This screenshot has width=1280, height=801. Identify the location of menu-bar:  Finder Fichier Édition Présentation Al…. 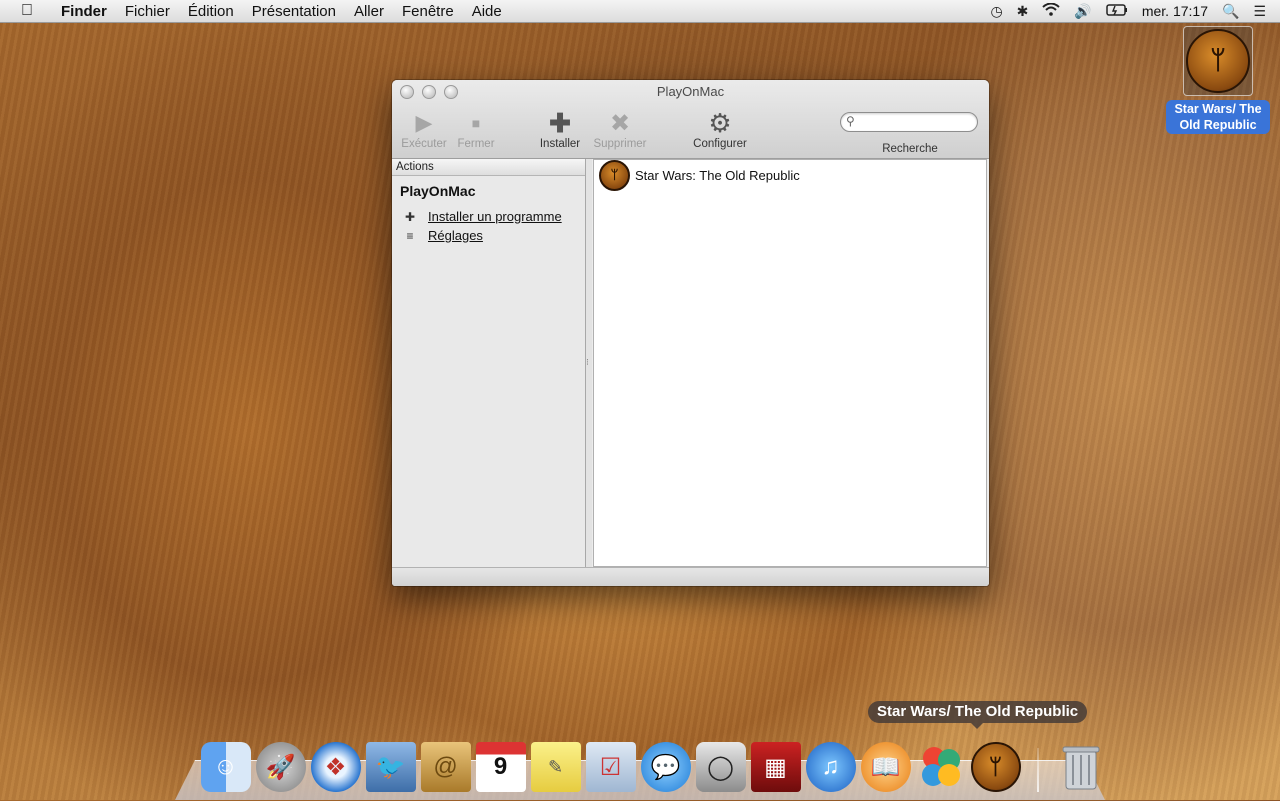
(640, 11).